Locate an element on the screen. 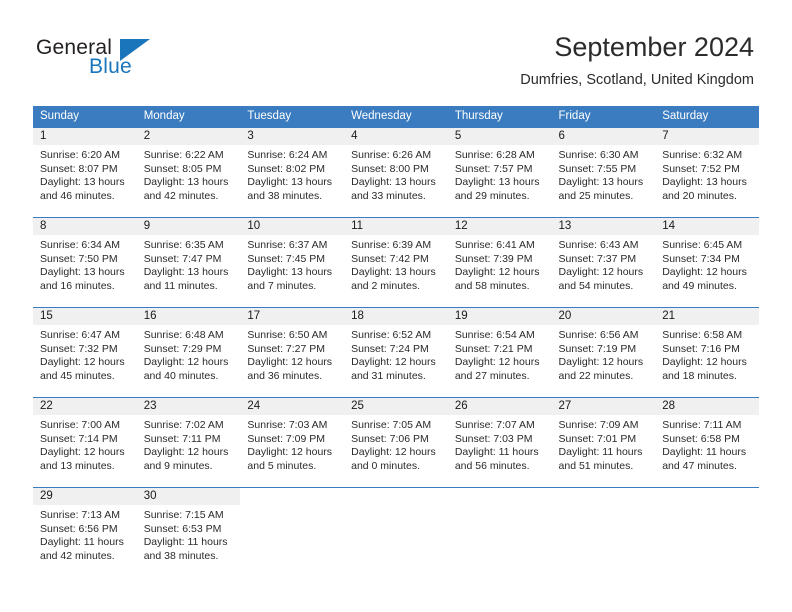  sunset-time: Sunset: 7:50 PM is located at coordinates (79, 258).